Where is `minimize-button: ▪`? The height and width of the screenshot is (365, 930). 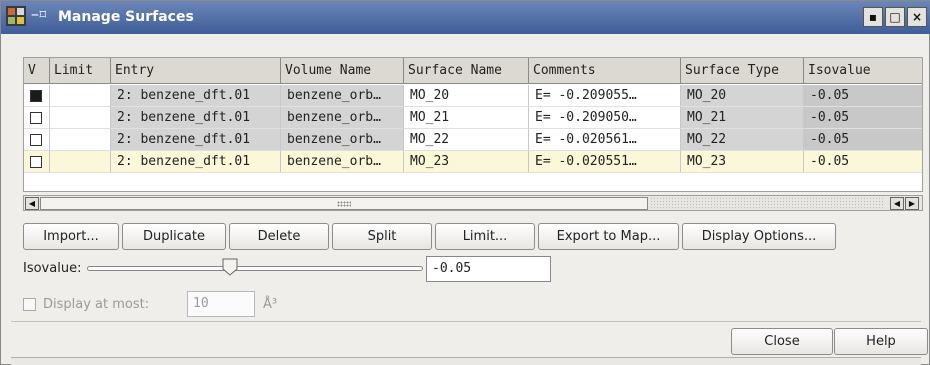 minimize-button: ▪ is located at coordinates (873, 17).